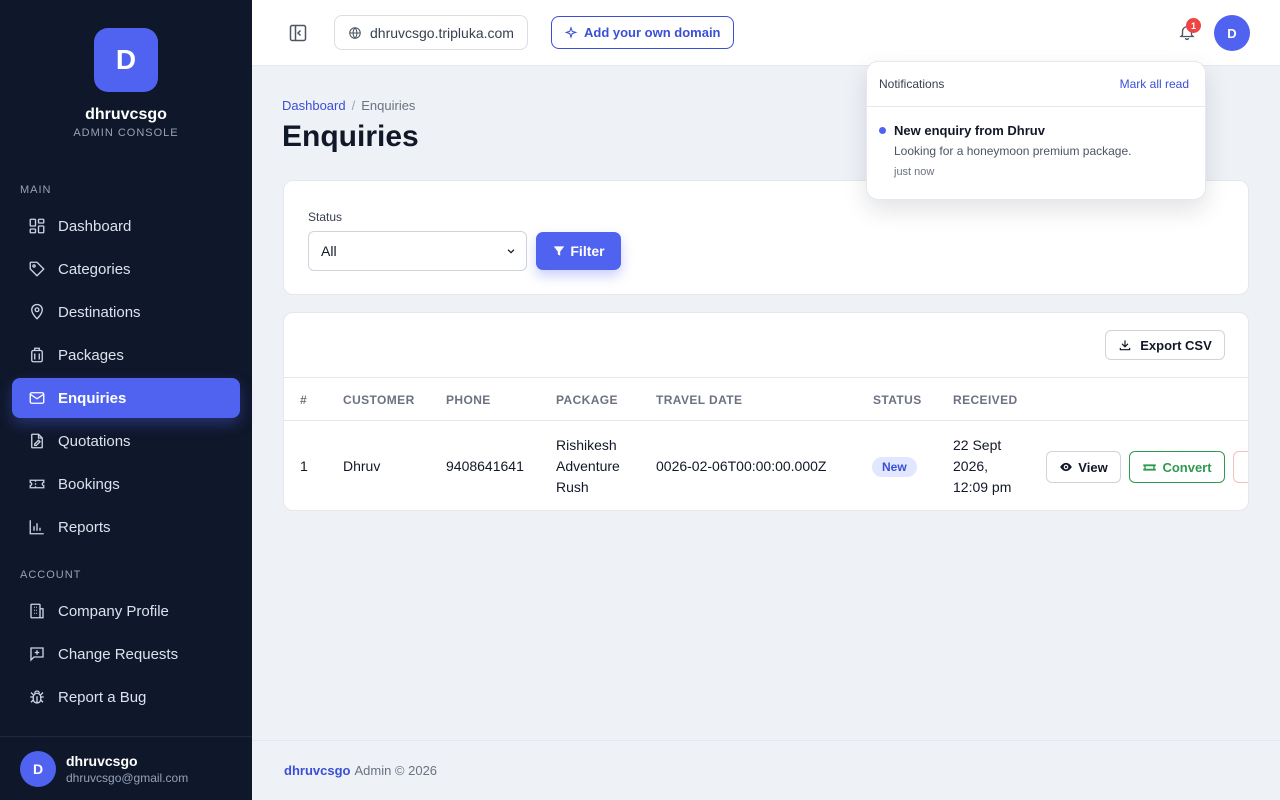 This screenshot has width=1280, height=800. What do you see at coordinates (37, 697) in the screenshot?
I see `bug-icon` at bounding box center [37, 697].